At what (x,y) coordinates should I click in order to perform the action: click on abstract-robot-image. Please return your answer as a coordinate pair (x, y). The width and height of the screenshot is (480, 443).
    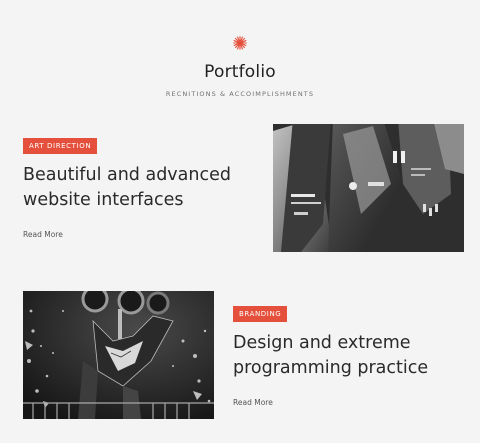
    Looking at the image, I should click on (118, 355).